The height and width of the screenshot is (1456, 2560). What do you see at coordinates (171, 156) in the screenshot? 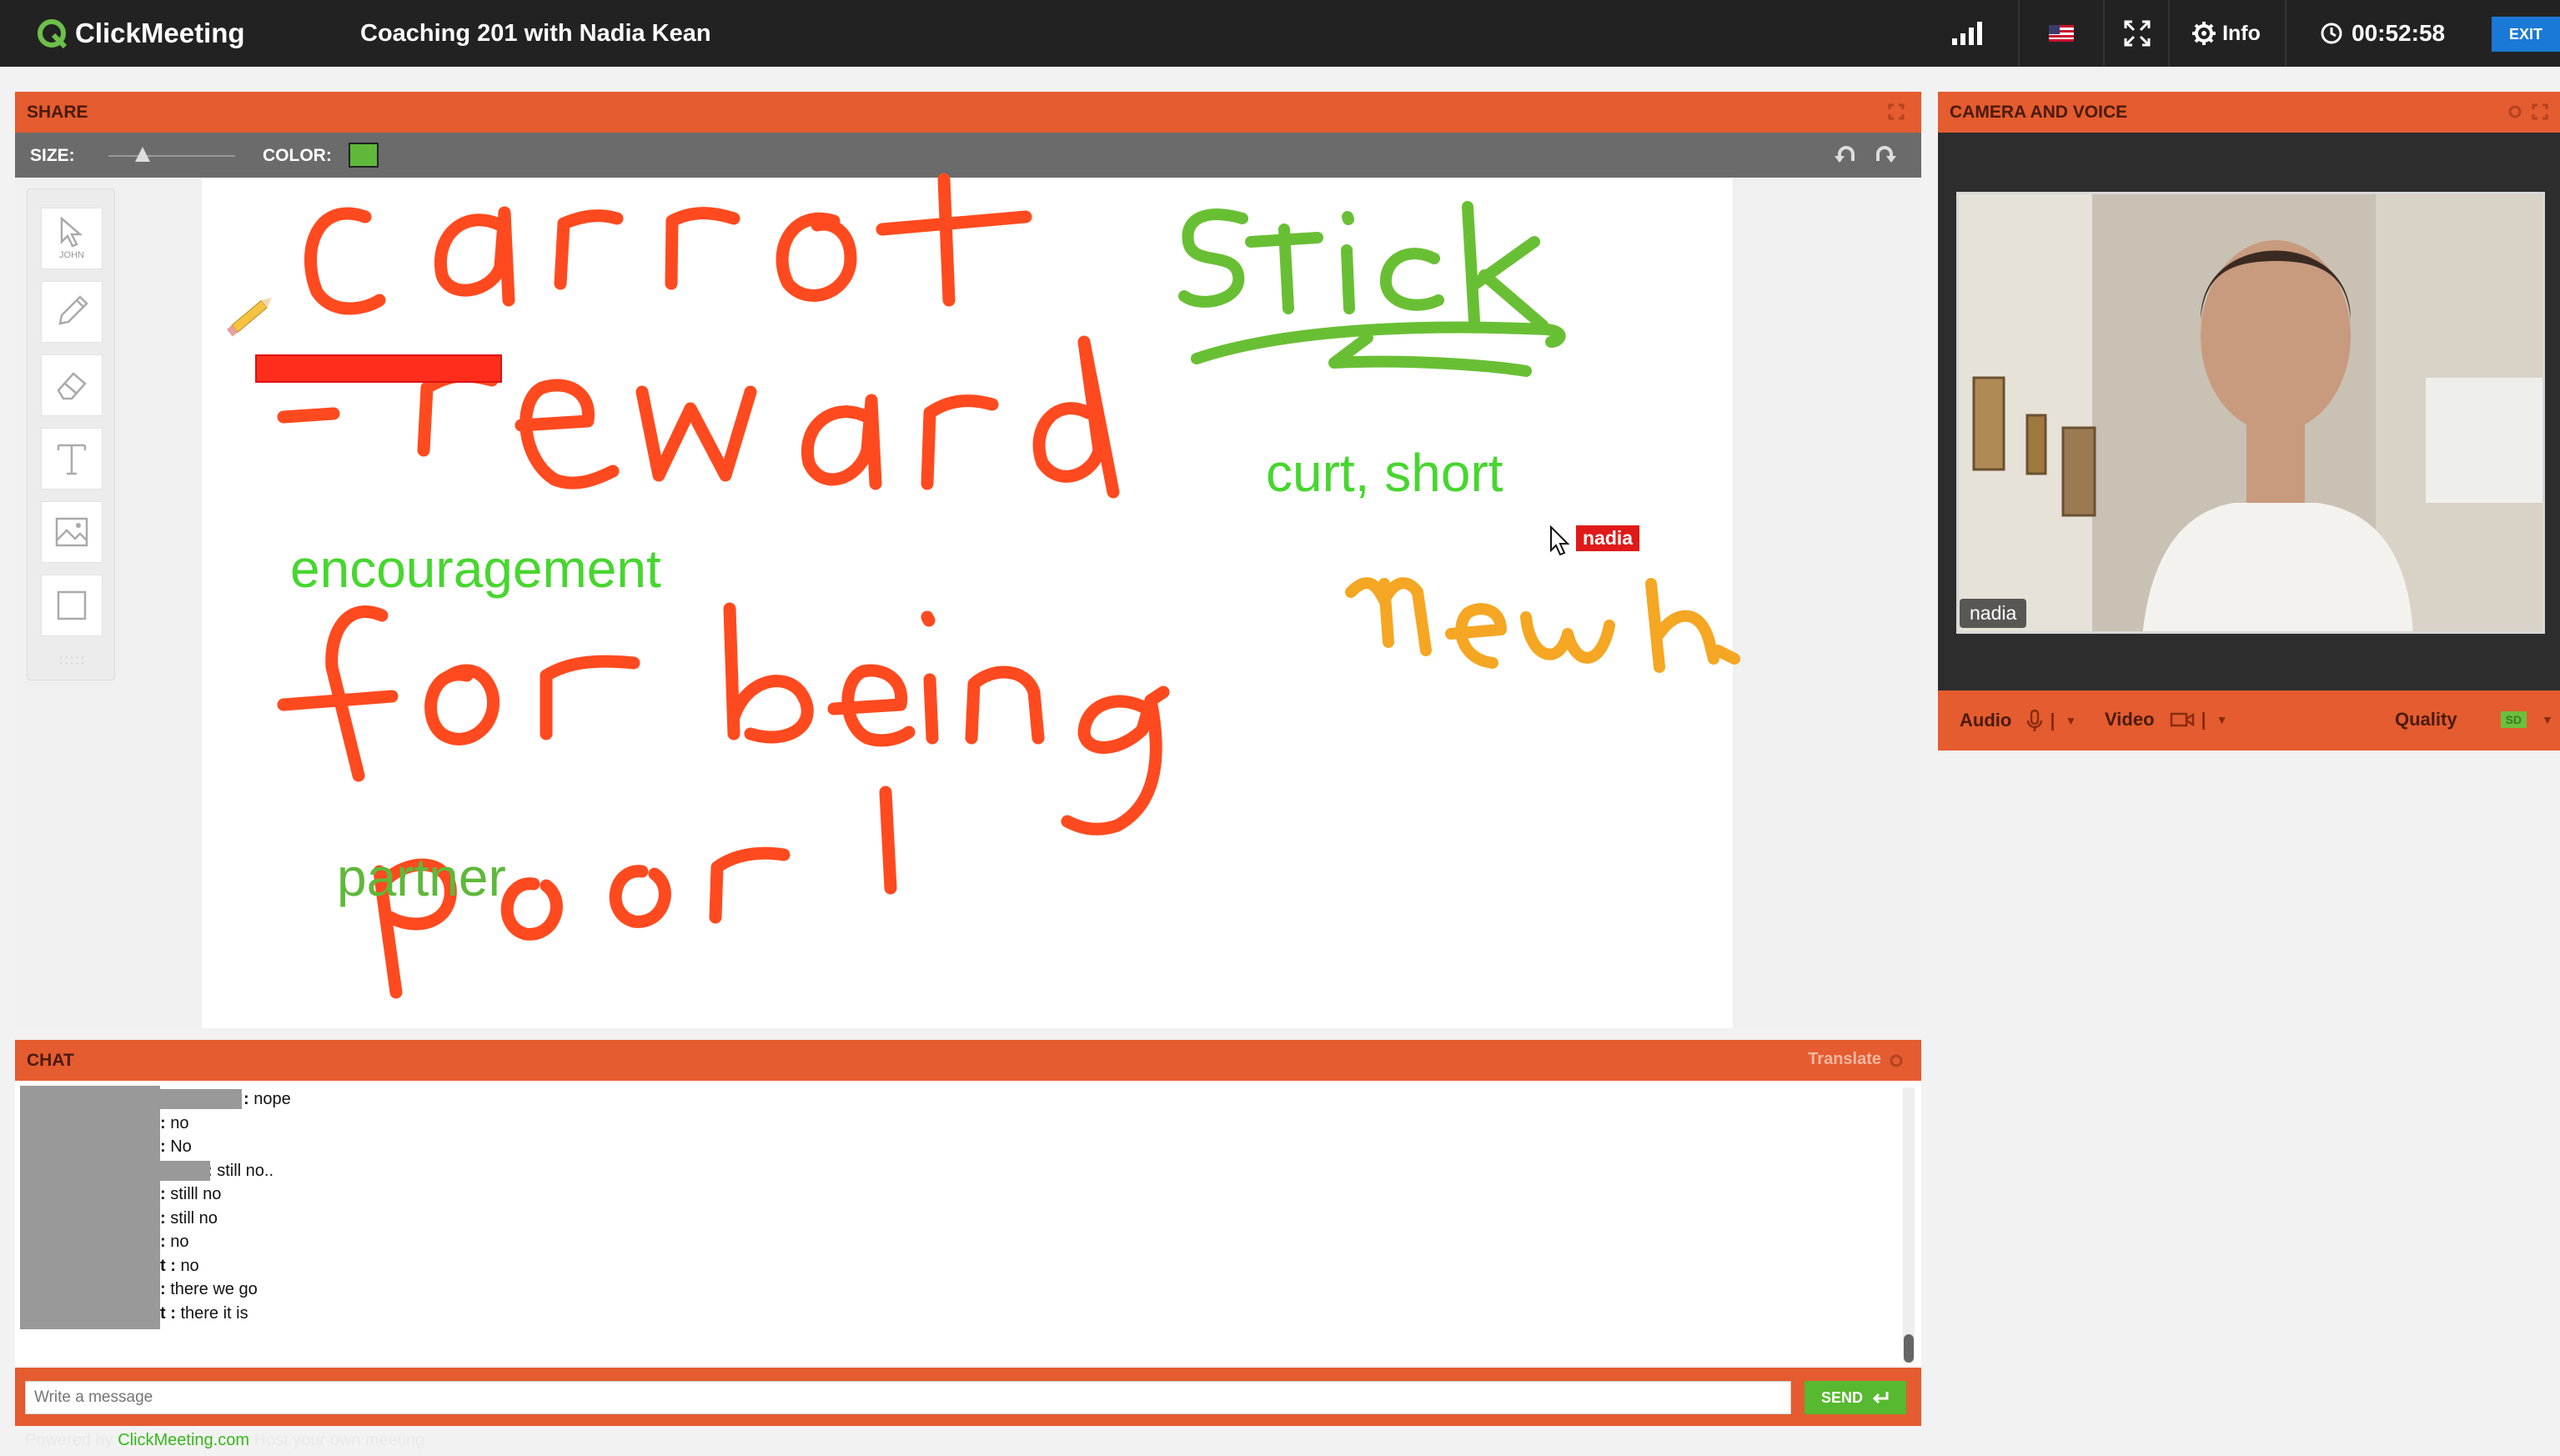
I see `size-slider-track` at bounding box center [171, 156].